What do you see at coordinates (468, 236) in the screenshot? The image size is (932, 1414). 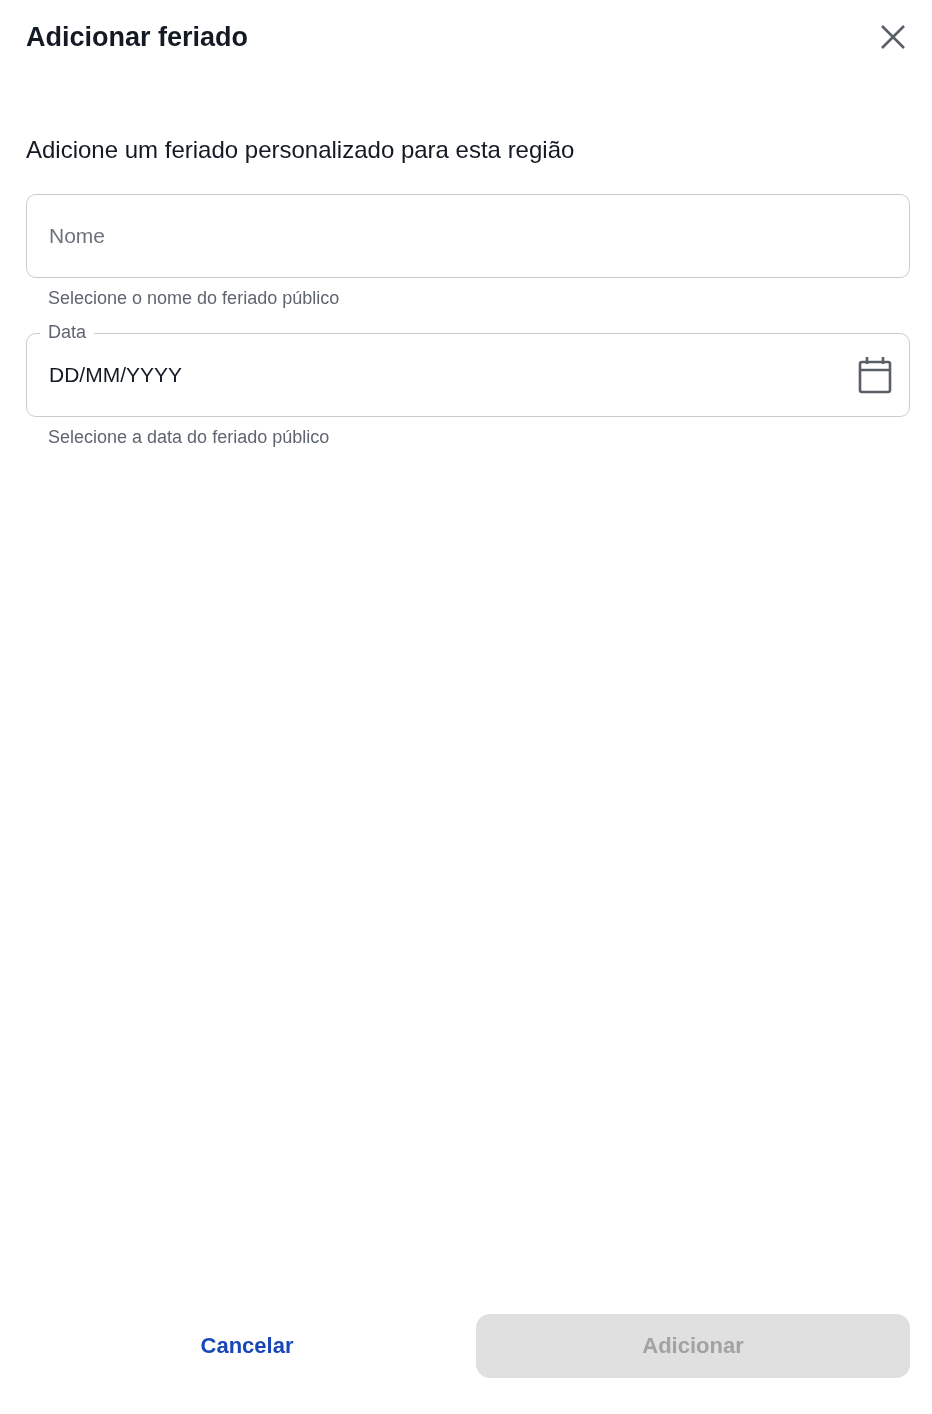 I see `name-field: Nome` at bounding box center [468, 236].